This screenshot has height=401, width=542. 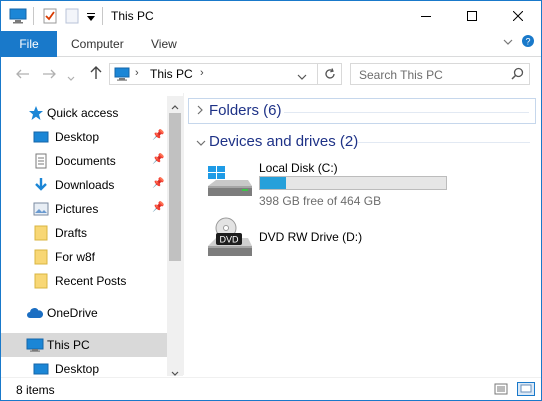 What do you see at coordinates (225, 74) in the screenshot?
I see `address-bar: › This PC ›` at bounding box center [225, 74].